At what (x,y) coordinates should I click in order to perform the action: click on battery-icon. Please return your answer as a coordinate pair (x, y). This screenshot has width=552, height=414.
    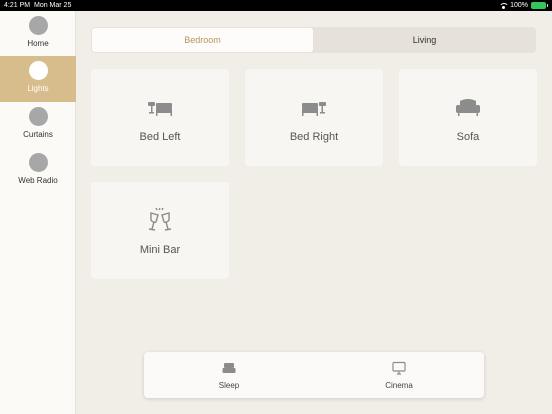
    Looking at the image, I should click on (539, 5).